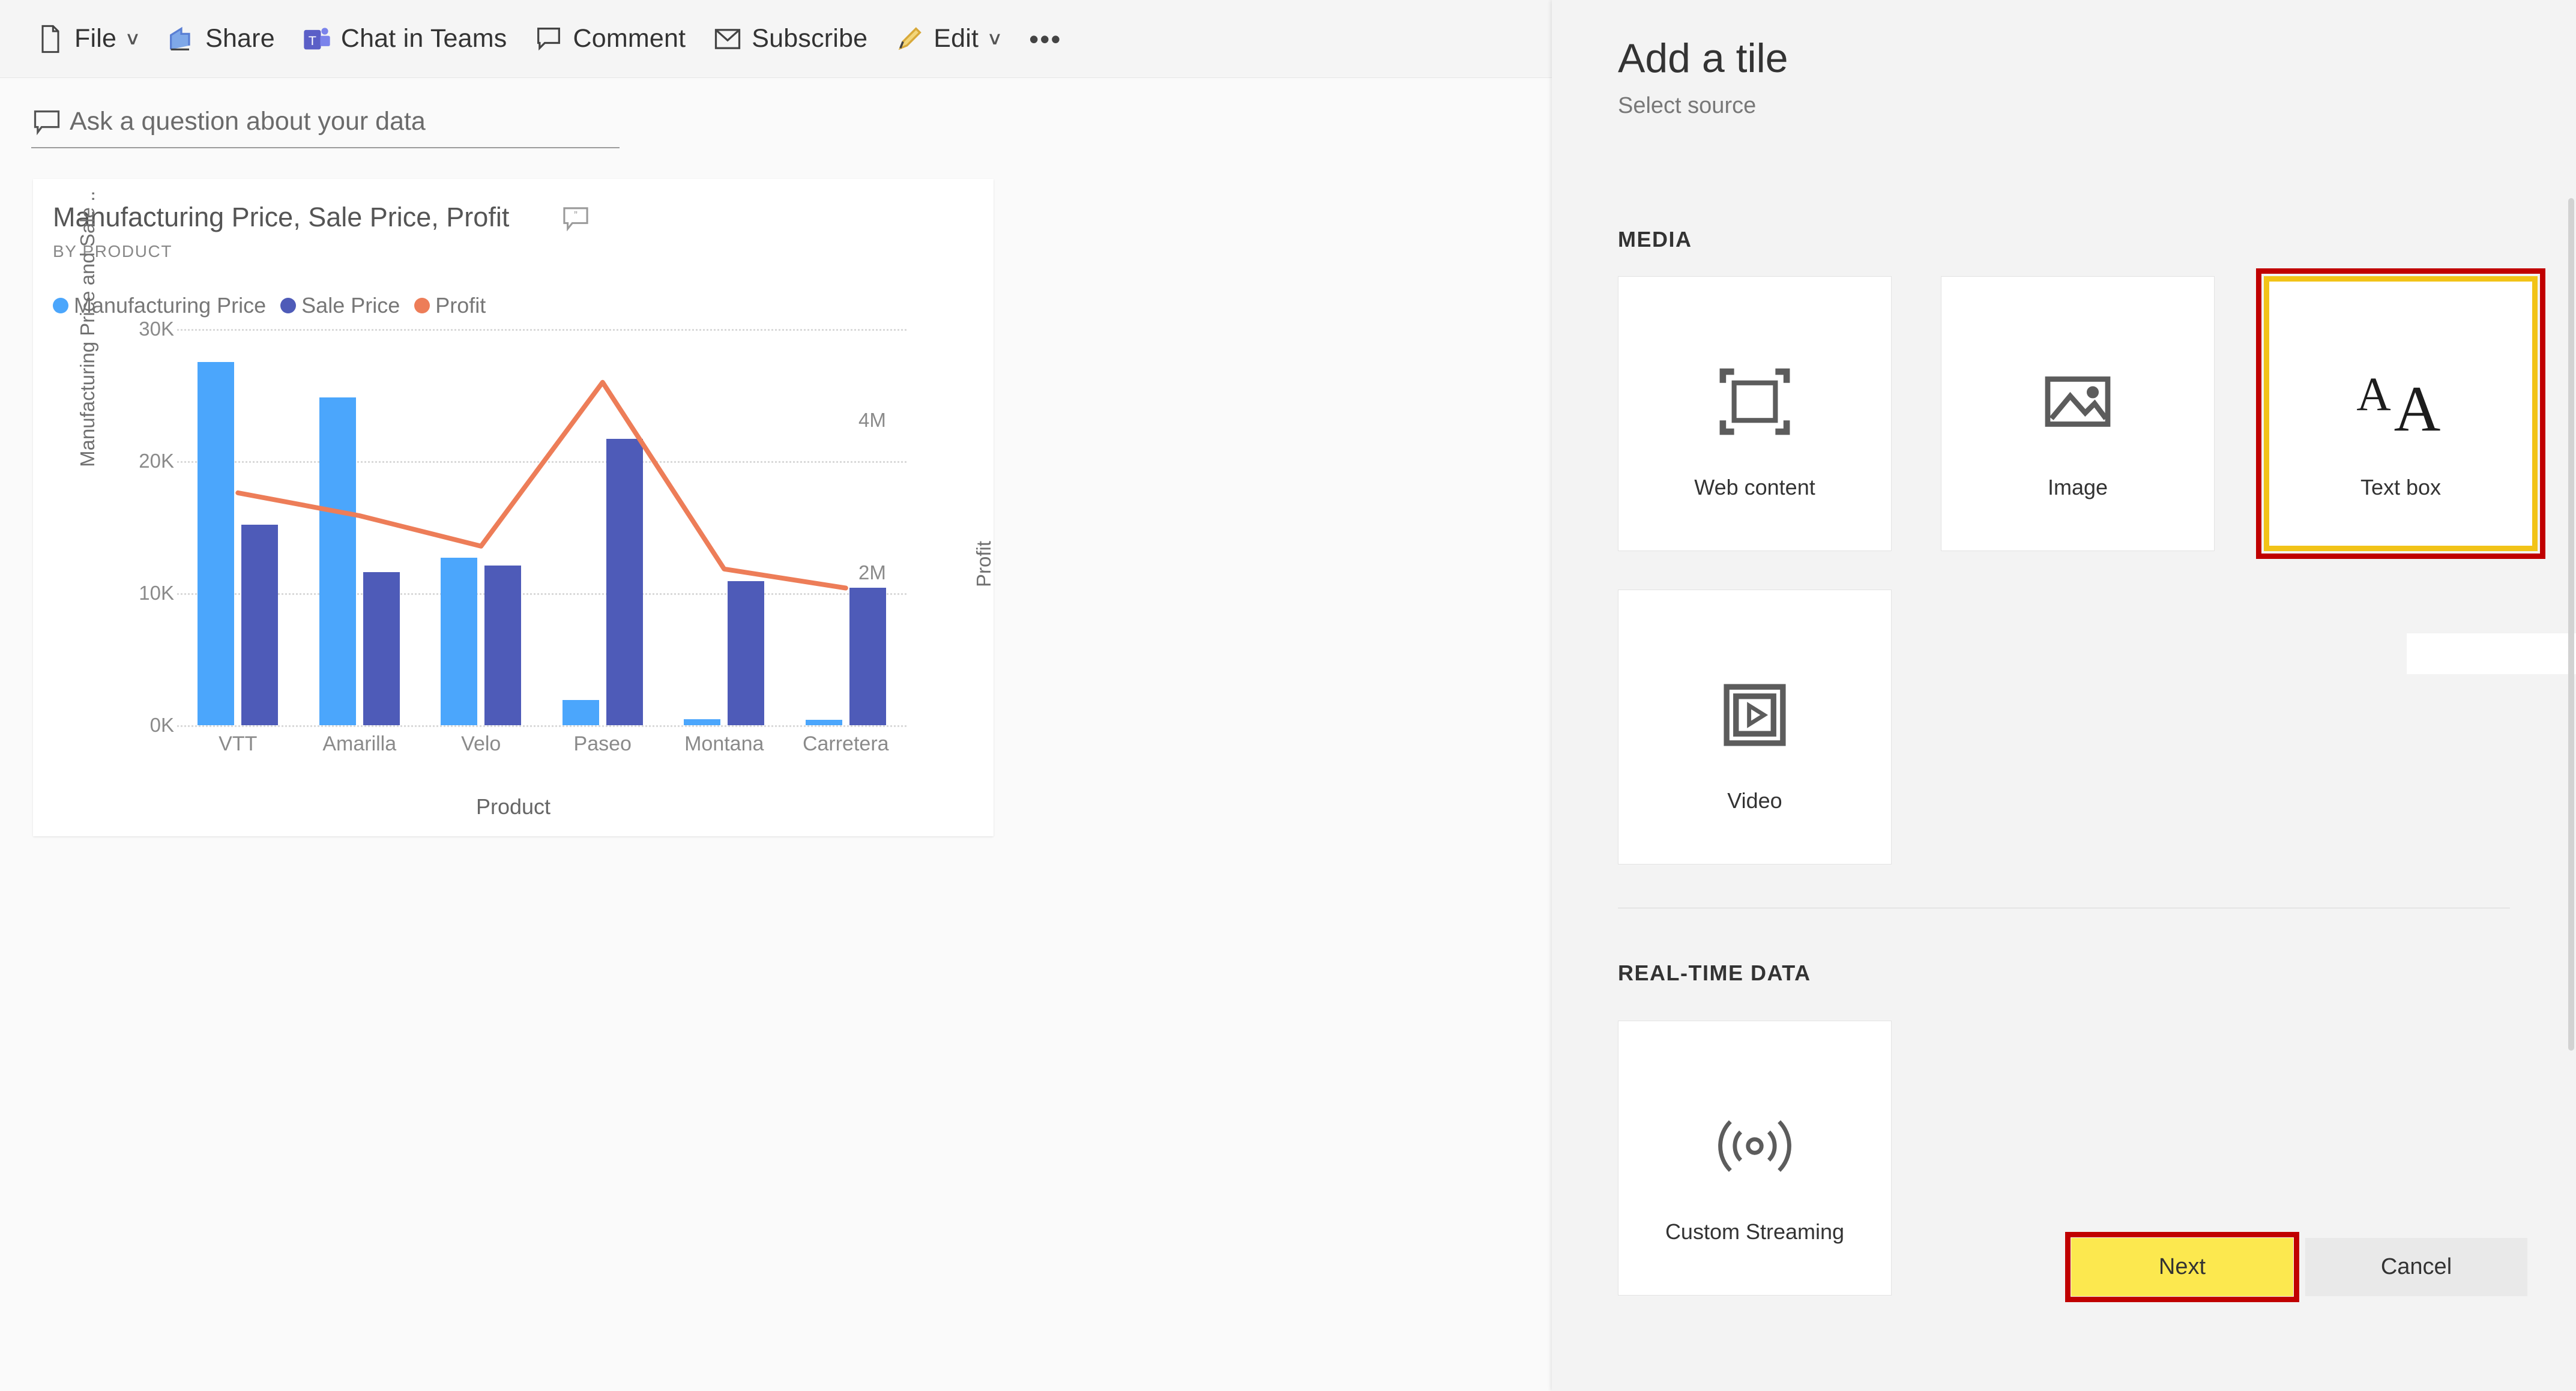 The width and height of the screenshot is (2576, 1391). What do you see at coordinates (460, 305) in the screenshot?
I see `legend-label: Profit` at bounding box center [460, 305].